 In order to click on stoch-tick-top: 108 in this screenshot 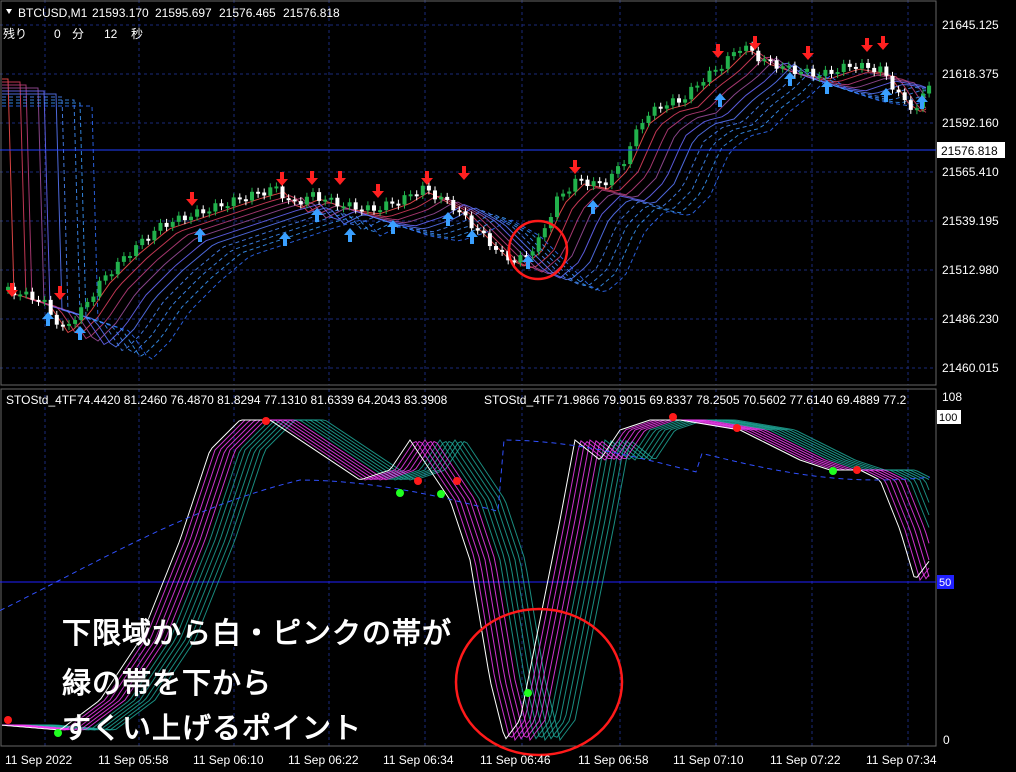, I will do `click(952, 397)`.